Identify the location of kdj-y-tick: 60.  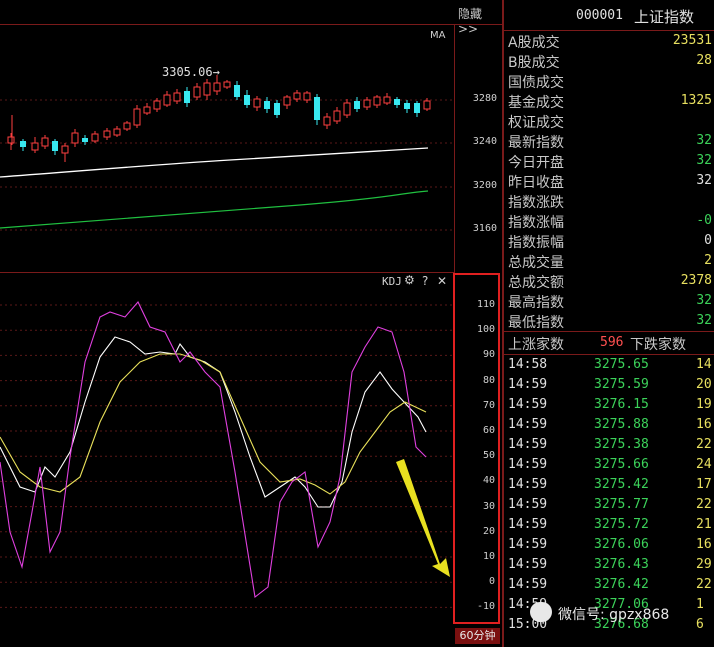
(488, 430).